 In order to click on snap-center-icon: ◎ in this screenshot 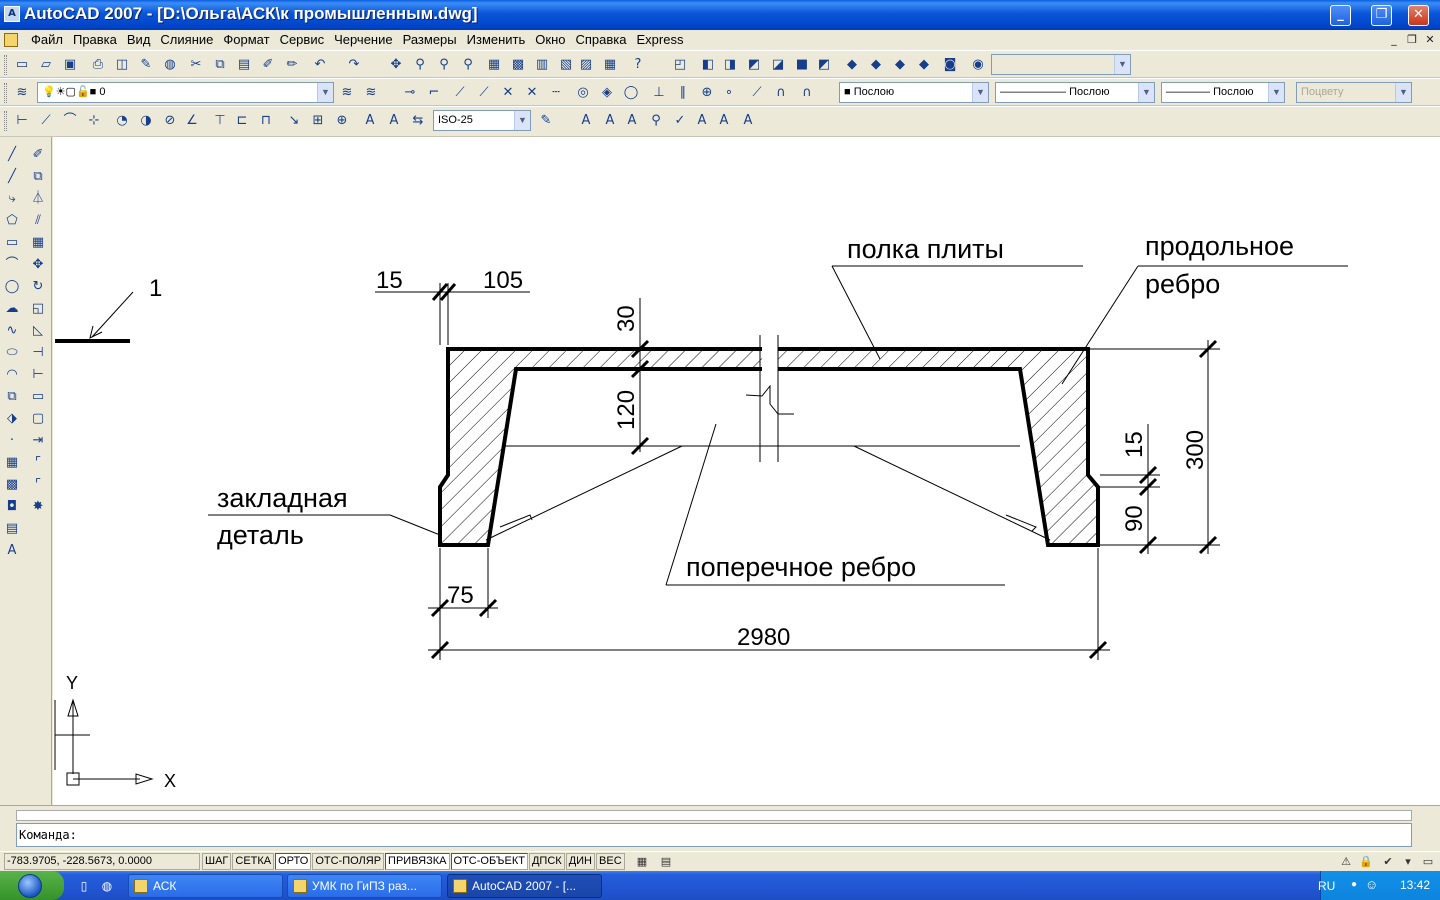, I will do `click(583, 93)`.